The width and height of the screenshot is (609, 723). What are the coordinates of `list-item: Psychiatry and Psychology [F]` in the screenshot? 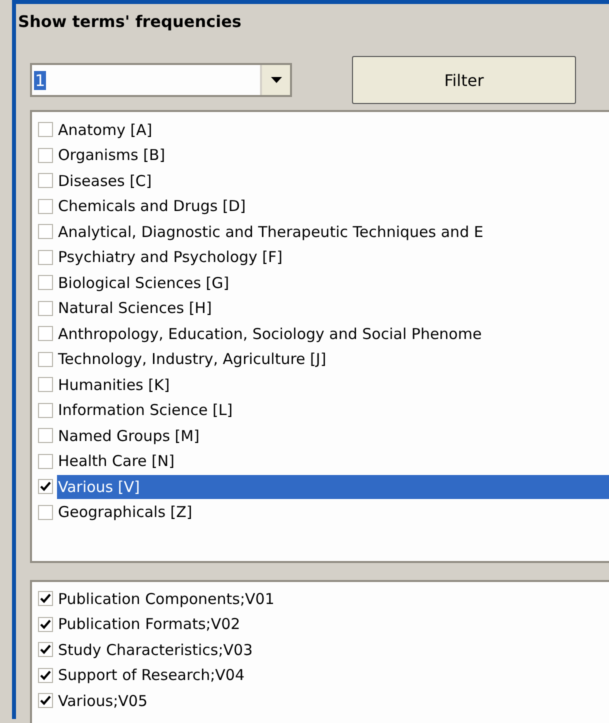 It's located at (333, 257).